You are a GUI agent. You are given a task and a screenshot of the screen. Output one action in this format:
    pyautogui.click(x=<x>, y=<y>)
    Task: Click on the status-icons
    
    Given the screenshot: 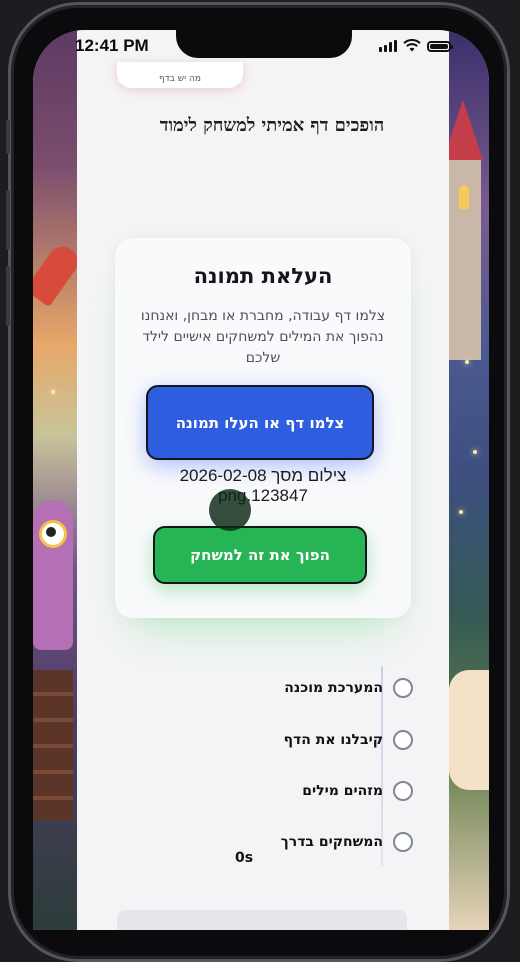 What is the action you would take?
    pyautogui.click(x=416, y=45)
    